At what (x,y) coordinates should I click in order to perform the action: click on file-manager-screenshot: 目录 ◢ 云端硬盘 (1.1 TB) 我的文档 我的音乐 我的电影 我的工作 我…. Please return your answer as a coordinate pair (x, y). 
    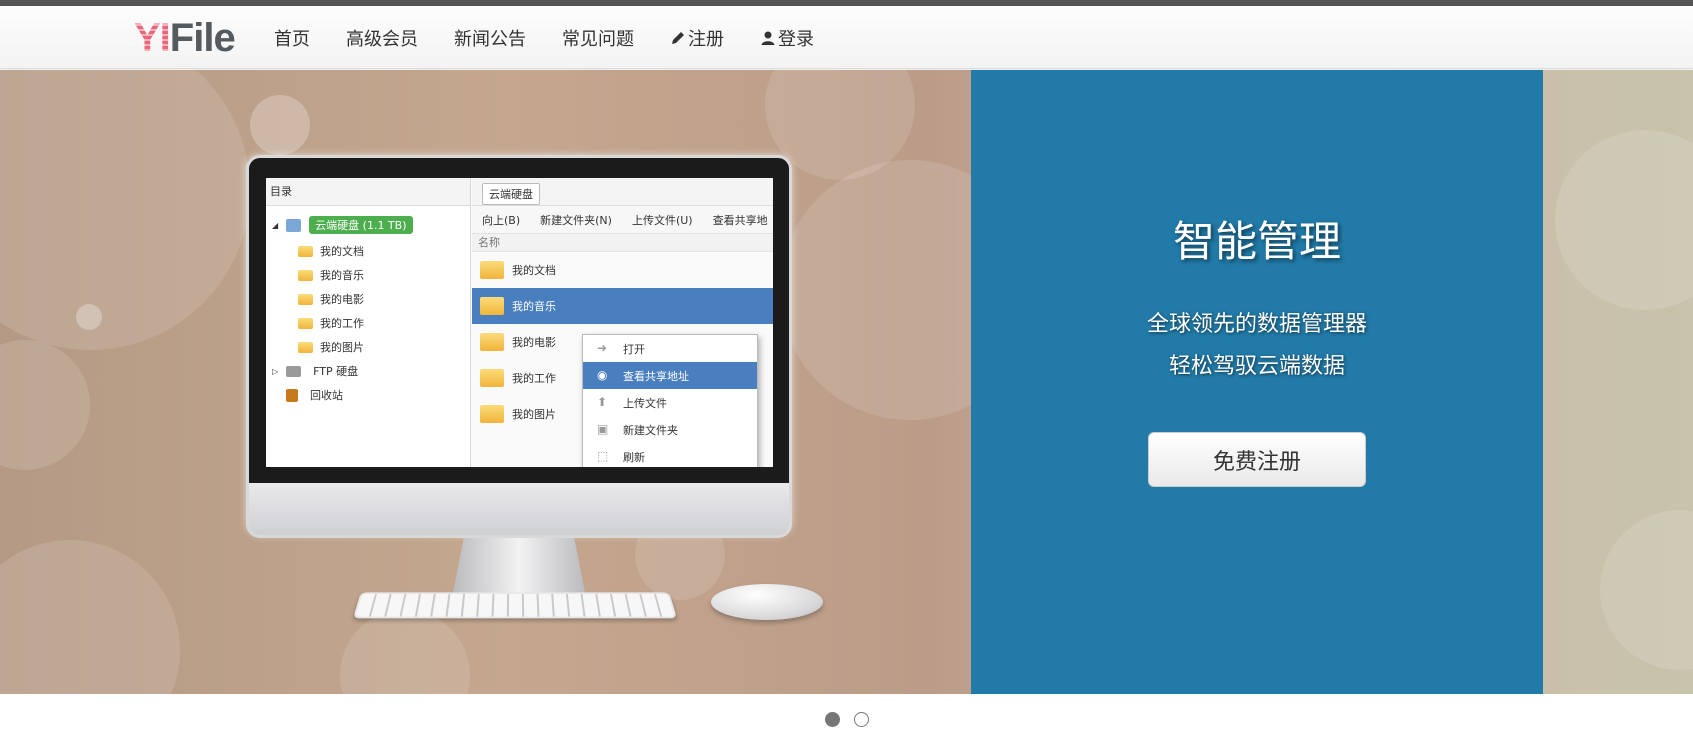
    Looking at the image, I should click on (519, 322).